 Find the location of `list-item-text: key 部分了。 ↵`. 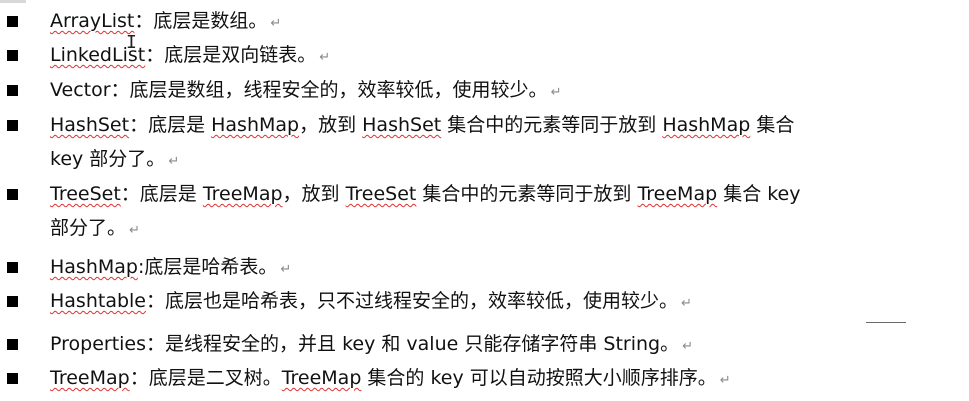

list-item-text: key 部分了。 ↵ is located at coordinates (114, 160).